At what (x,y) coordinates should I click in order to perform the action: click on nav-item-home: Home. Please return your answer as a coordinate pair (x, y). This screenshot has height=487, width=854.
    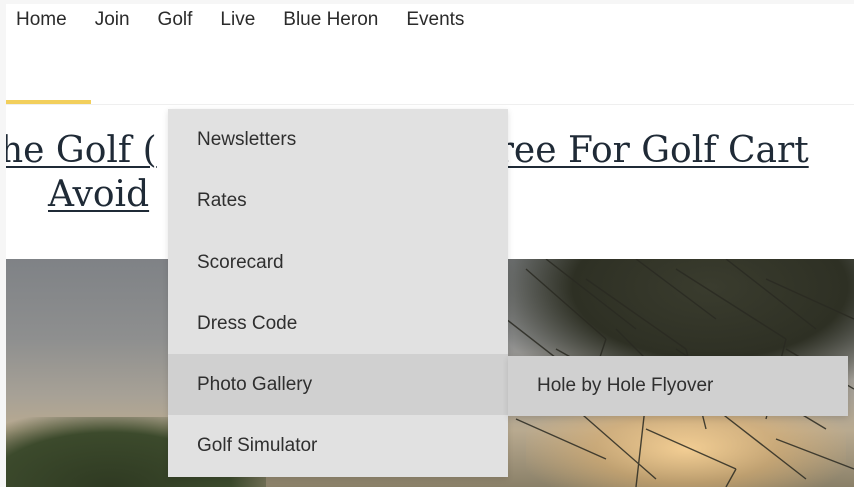
    Looking at the image, I should click on (41, 22).